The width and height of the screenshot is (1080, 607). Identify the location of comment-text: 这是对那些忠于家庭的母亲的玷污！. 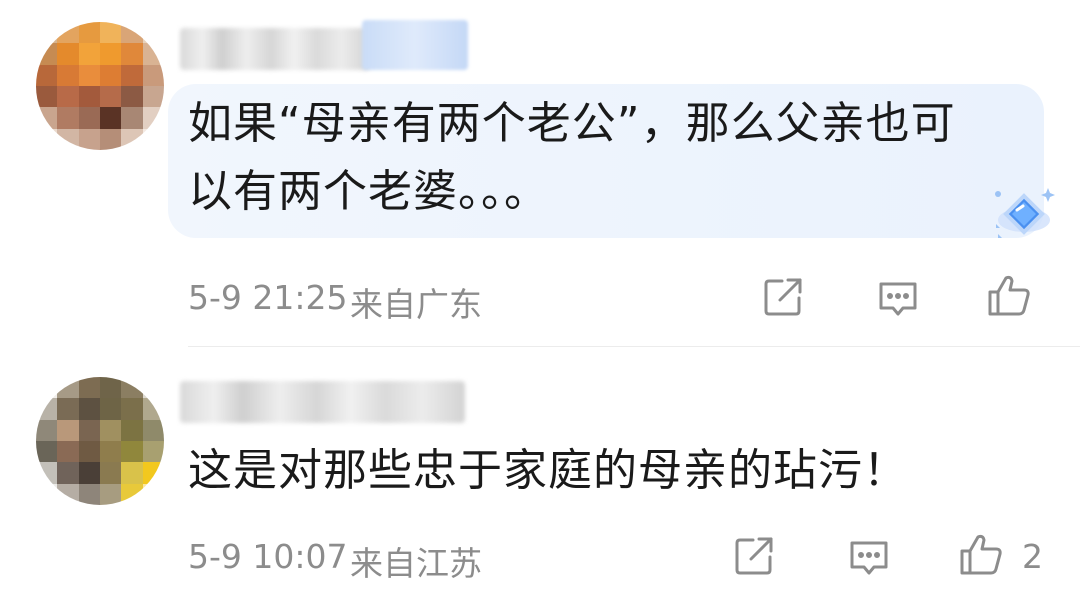
(548, 470).